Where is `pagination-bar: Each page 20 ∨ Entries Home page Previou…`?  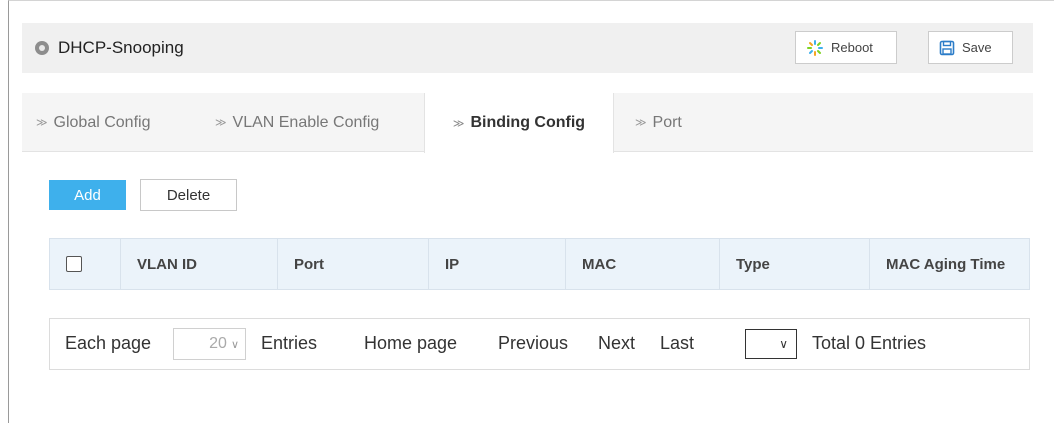
pagination-bar: Each page 20 ∨ Entries Home page Previou… is located at coordinates (539, 344).